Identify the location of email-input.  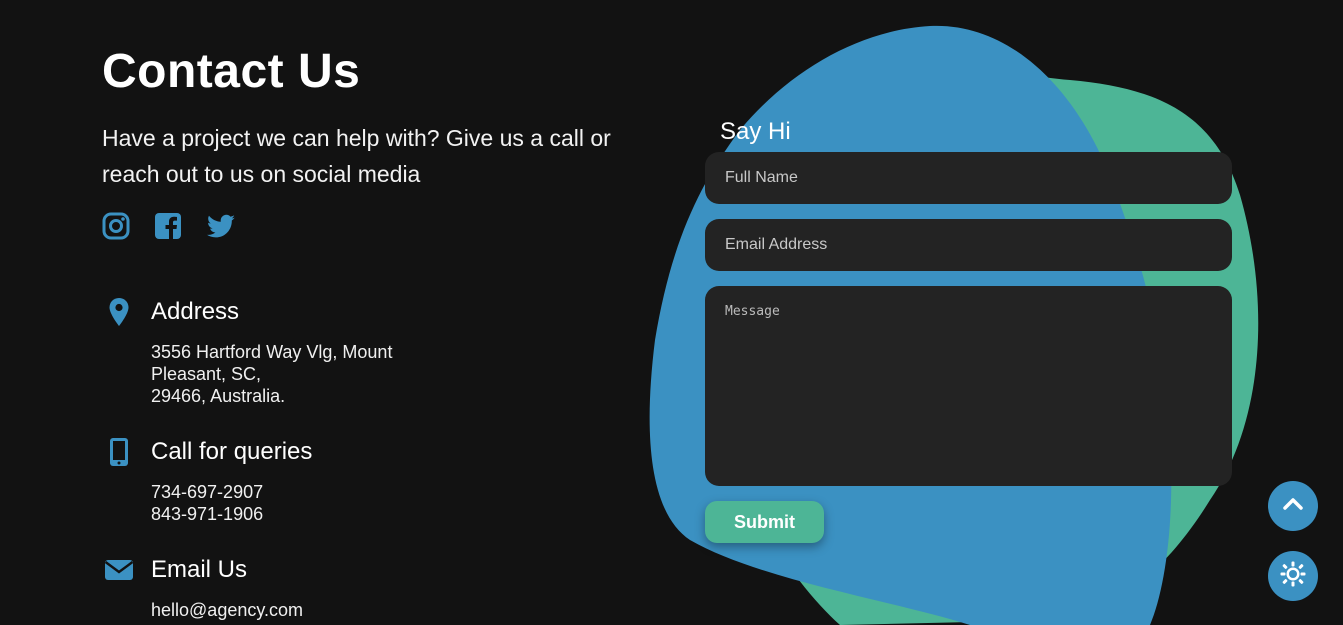
(968, 245).